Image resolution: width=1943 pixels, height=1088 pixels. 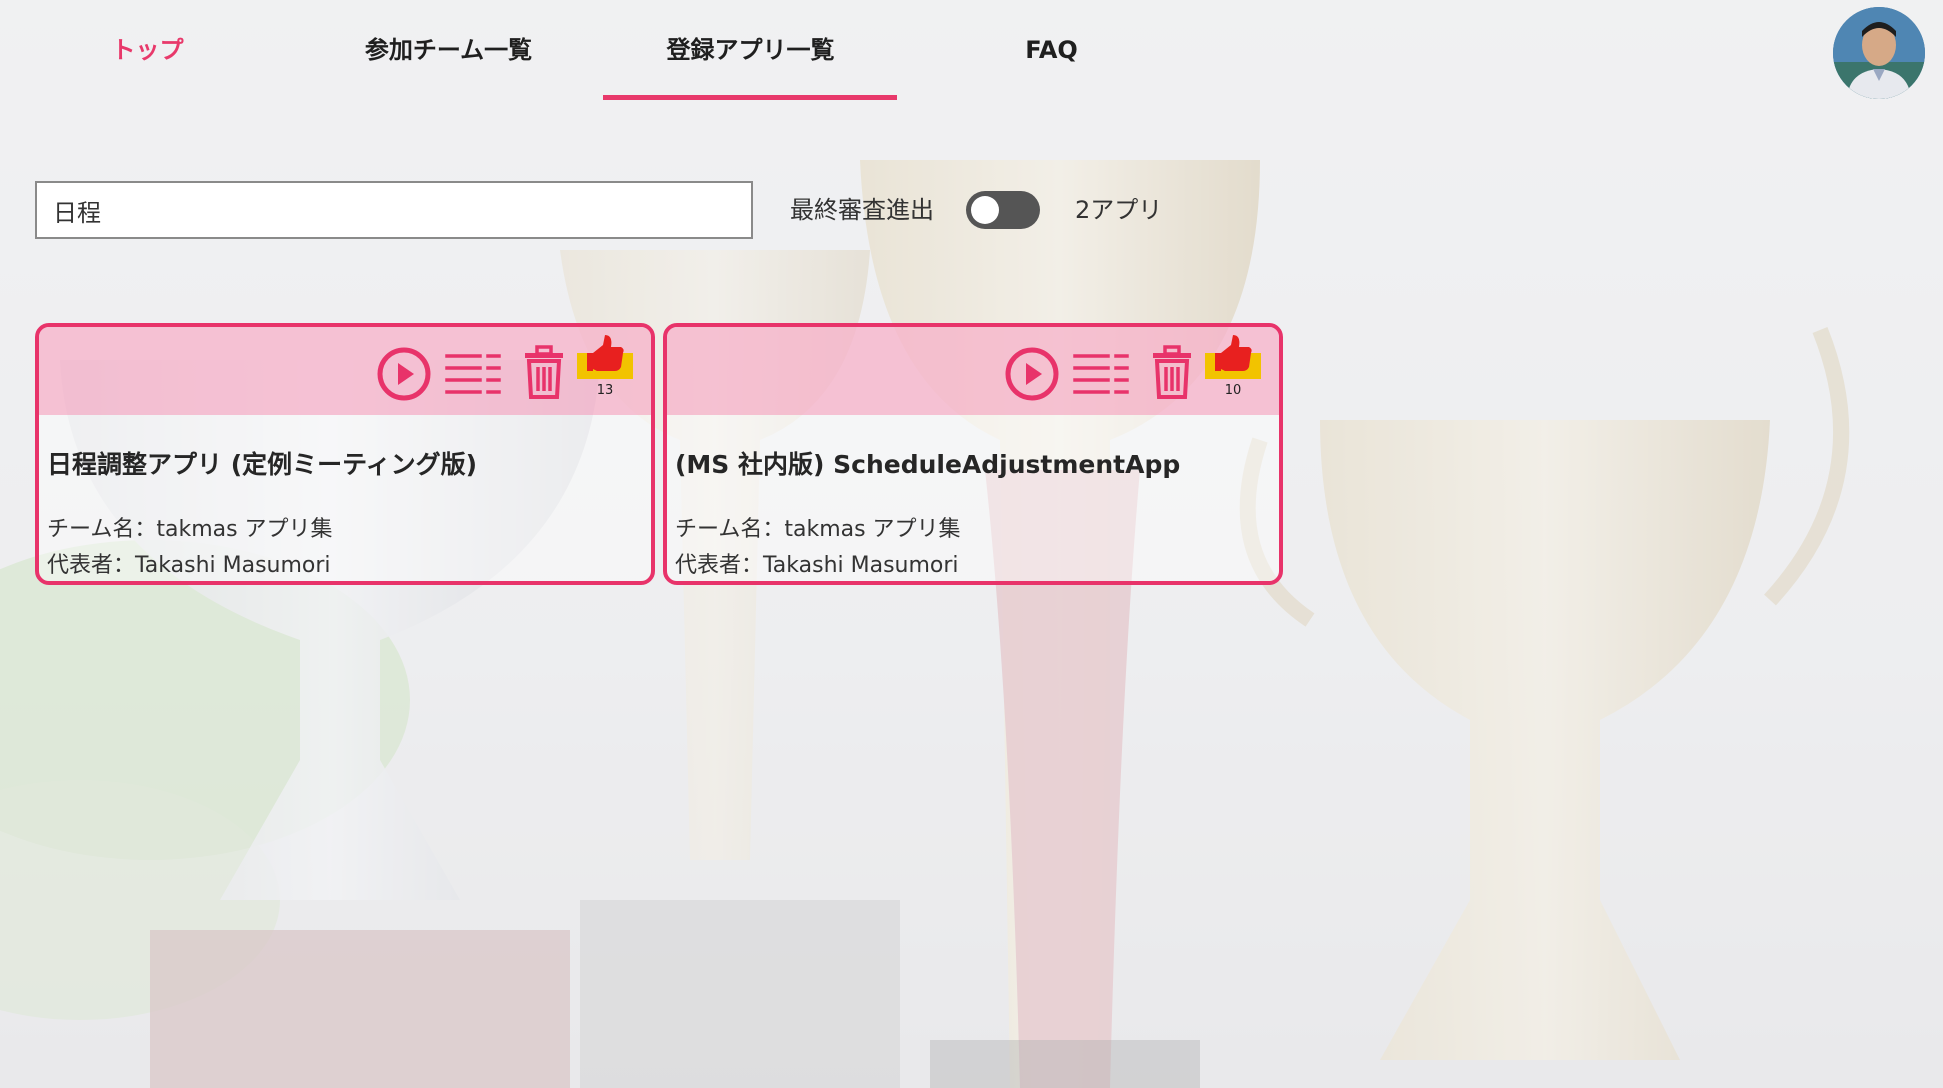 I want to click on top-navigation: トップ 参加チーム一覧 登録アプリ一覧 FAQ, so click(x=971, y=52).